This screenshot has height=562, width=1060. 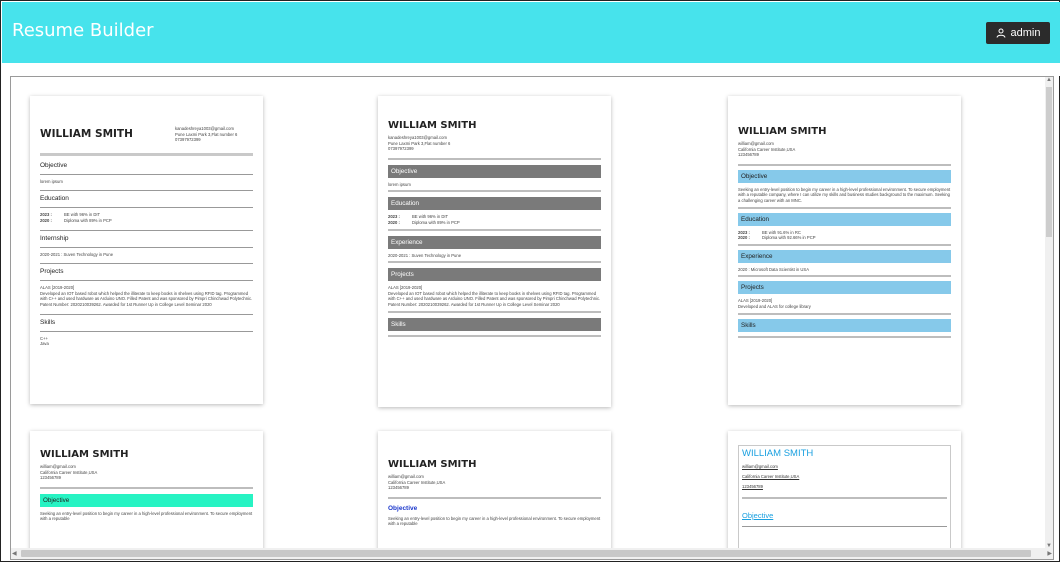 What do you see at coordinates (1049, 80) in the screenshot?
I see `scroll-up-icon: ▲` at bounding box center [1049, 80].